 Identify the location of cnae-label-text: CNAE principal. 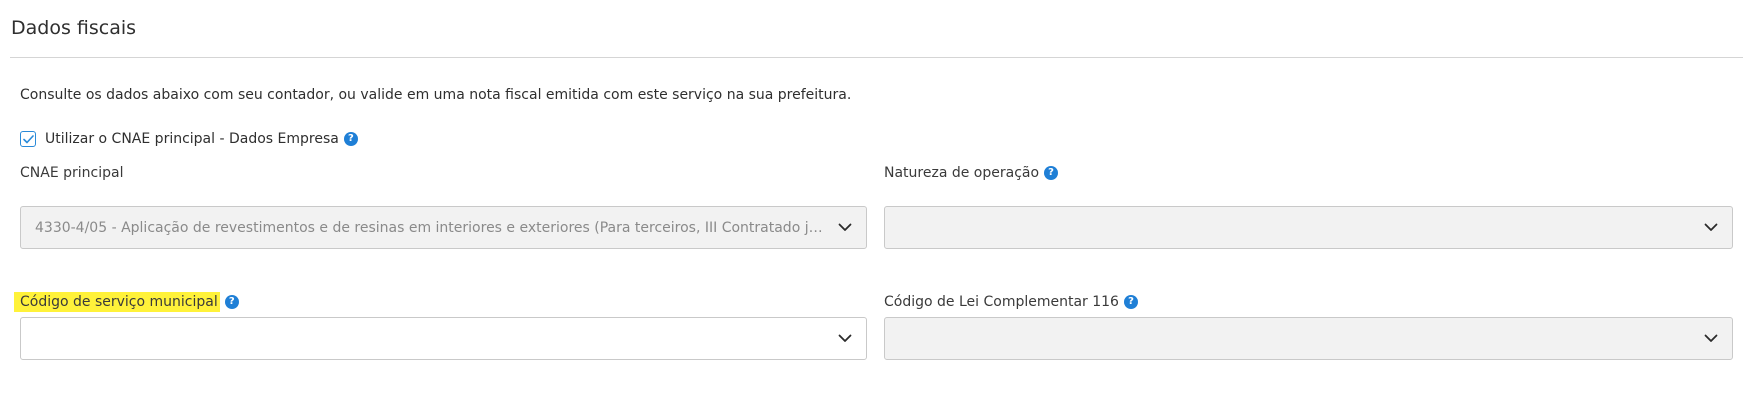
(72, 173).